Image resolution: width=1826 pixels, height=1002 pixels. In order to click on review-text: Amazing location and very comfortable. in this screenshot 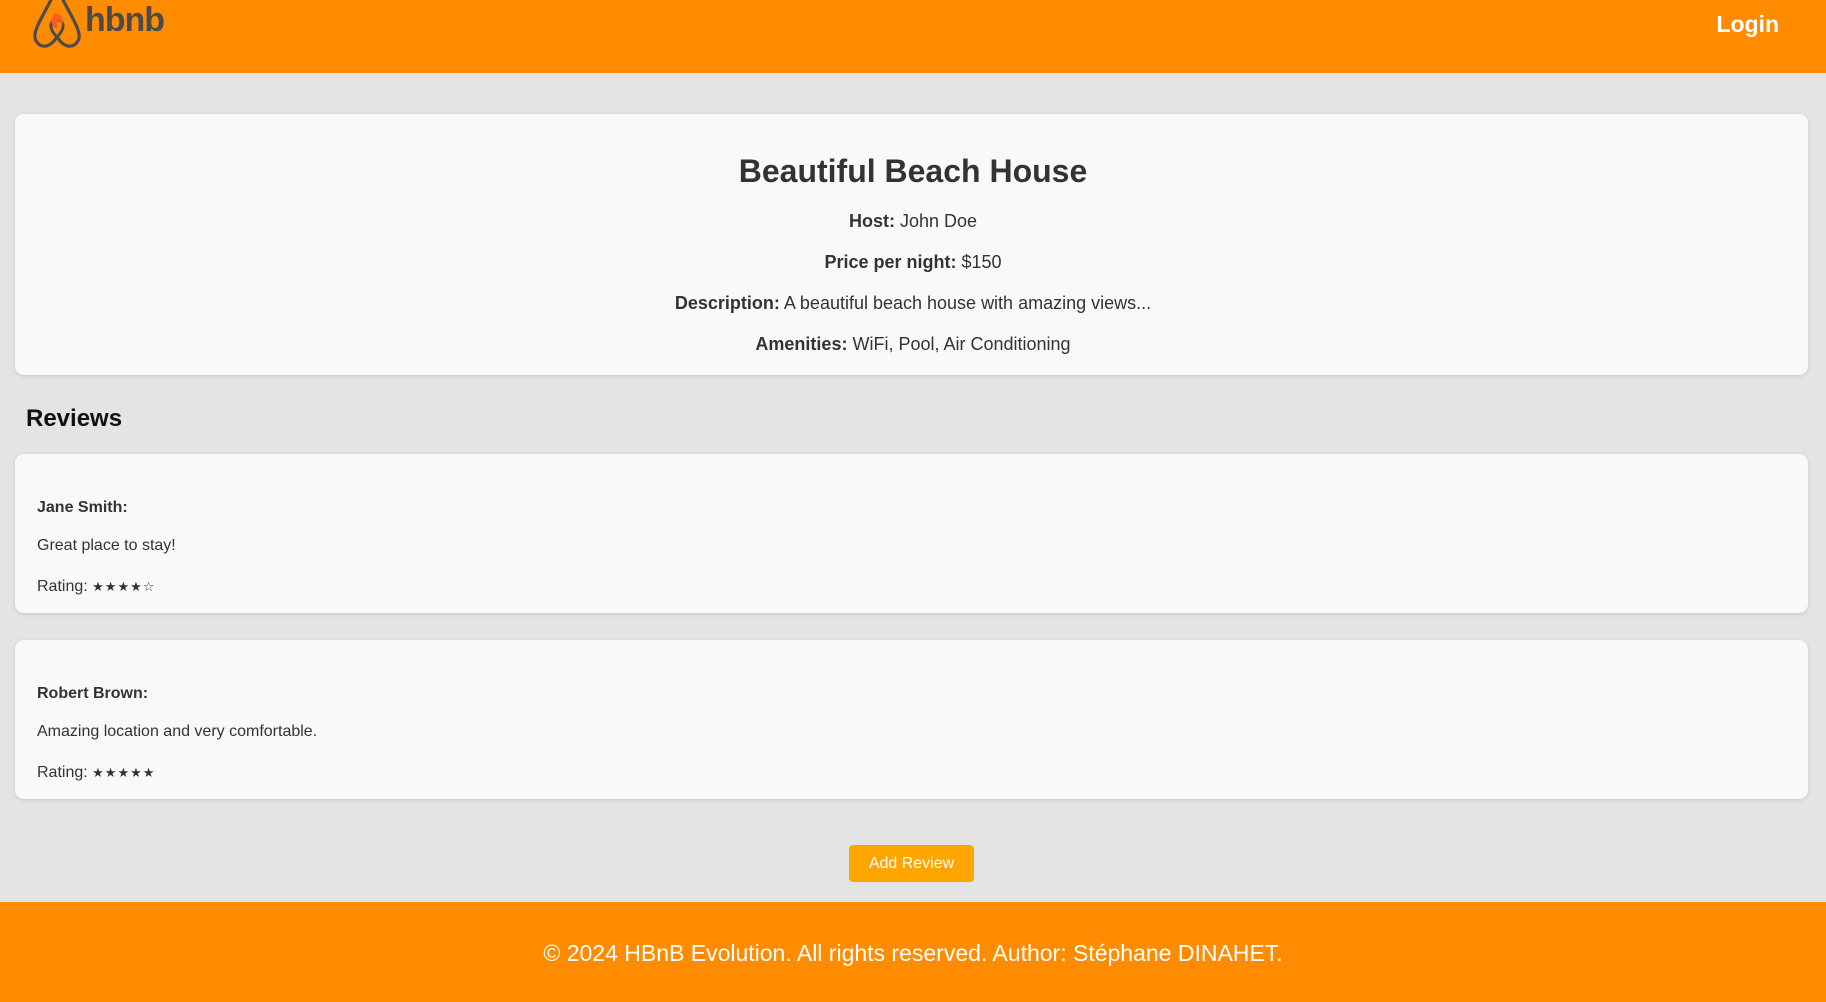, I will do `click(177, 731)`.